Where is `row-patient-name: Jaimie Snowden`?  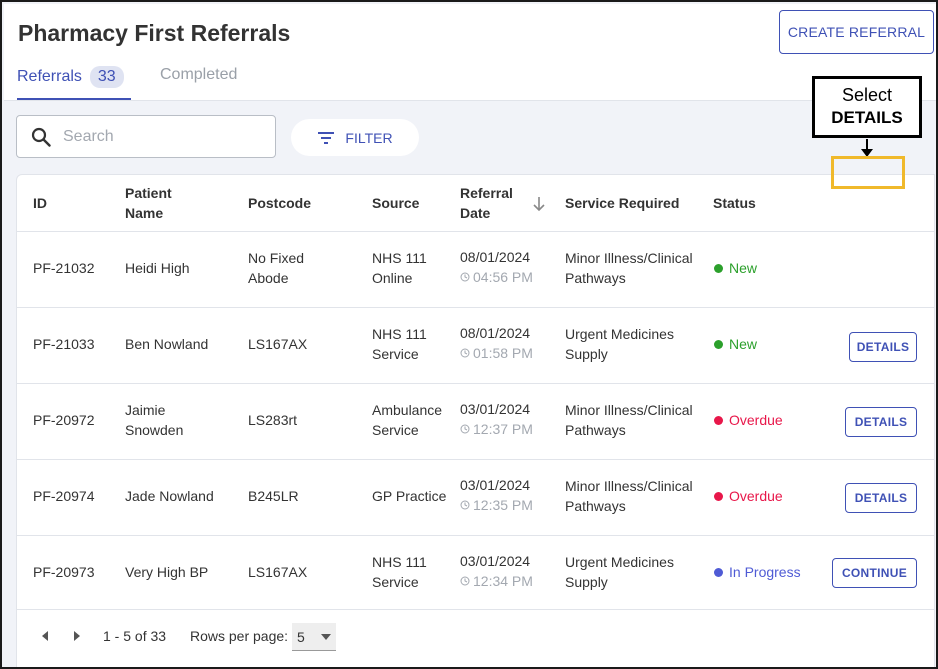
row-patient-name: Jaimie Snowden is located at coordinates (154, 420).